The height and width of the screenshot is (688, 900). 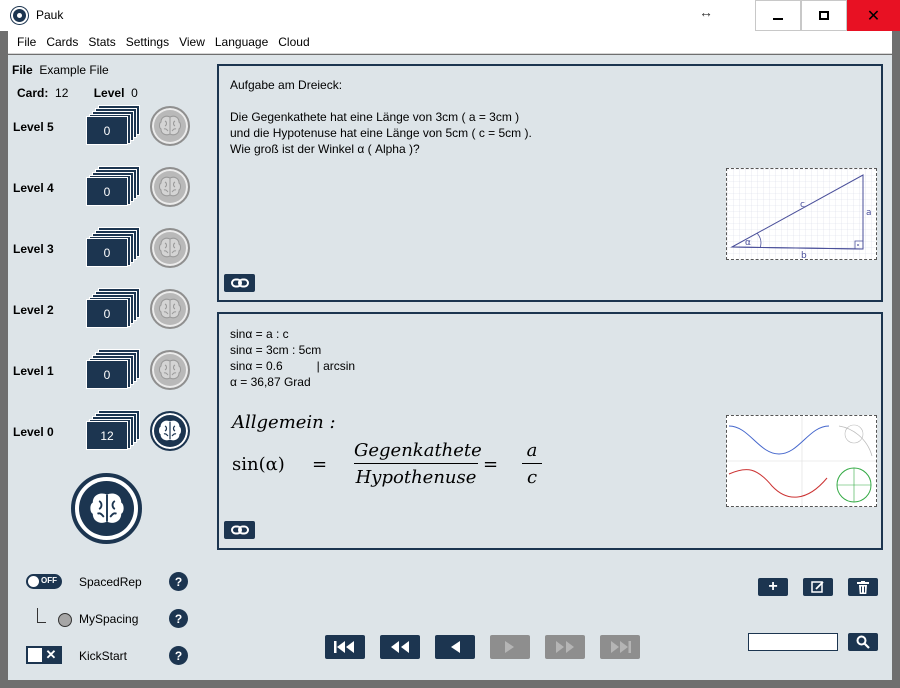 What do you see at coordinates (336, 366) in the screenshot?
I see `answer-line-note: | arcsin` at bounding box center [336, 366].